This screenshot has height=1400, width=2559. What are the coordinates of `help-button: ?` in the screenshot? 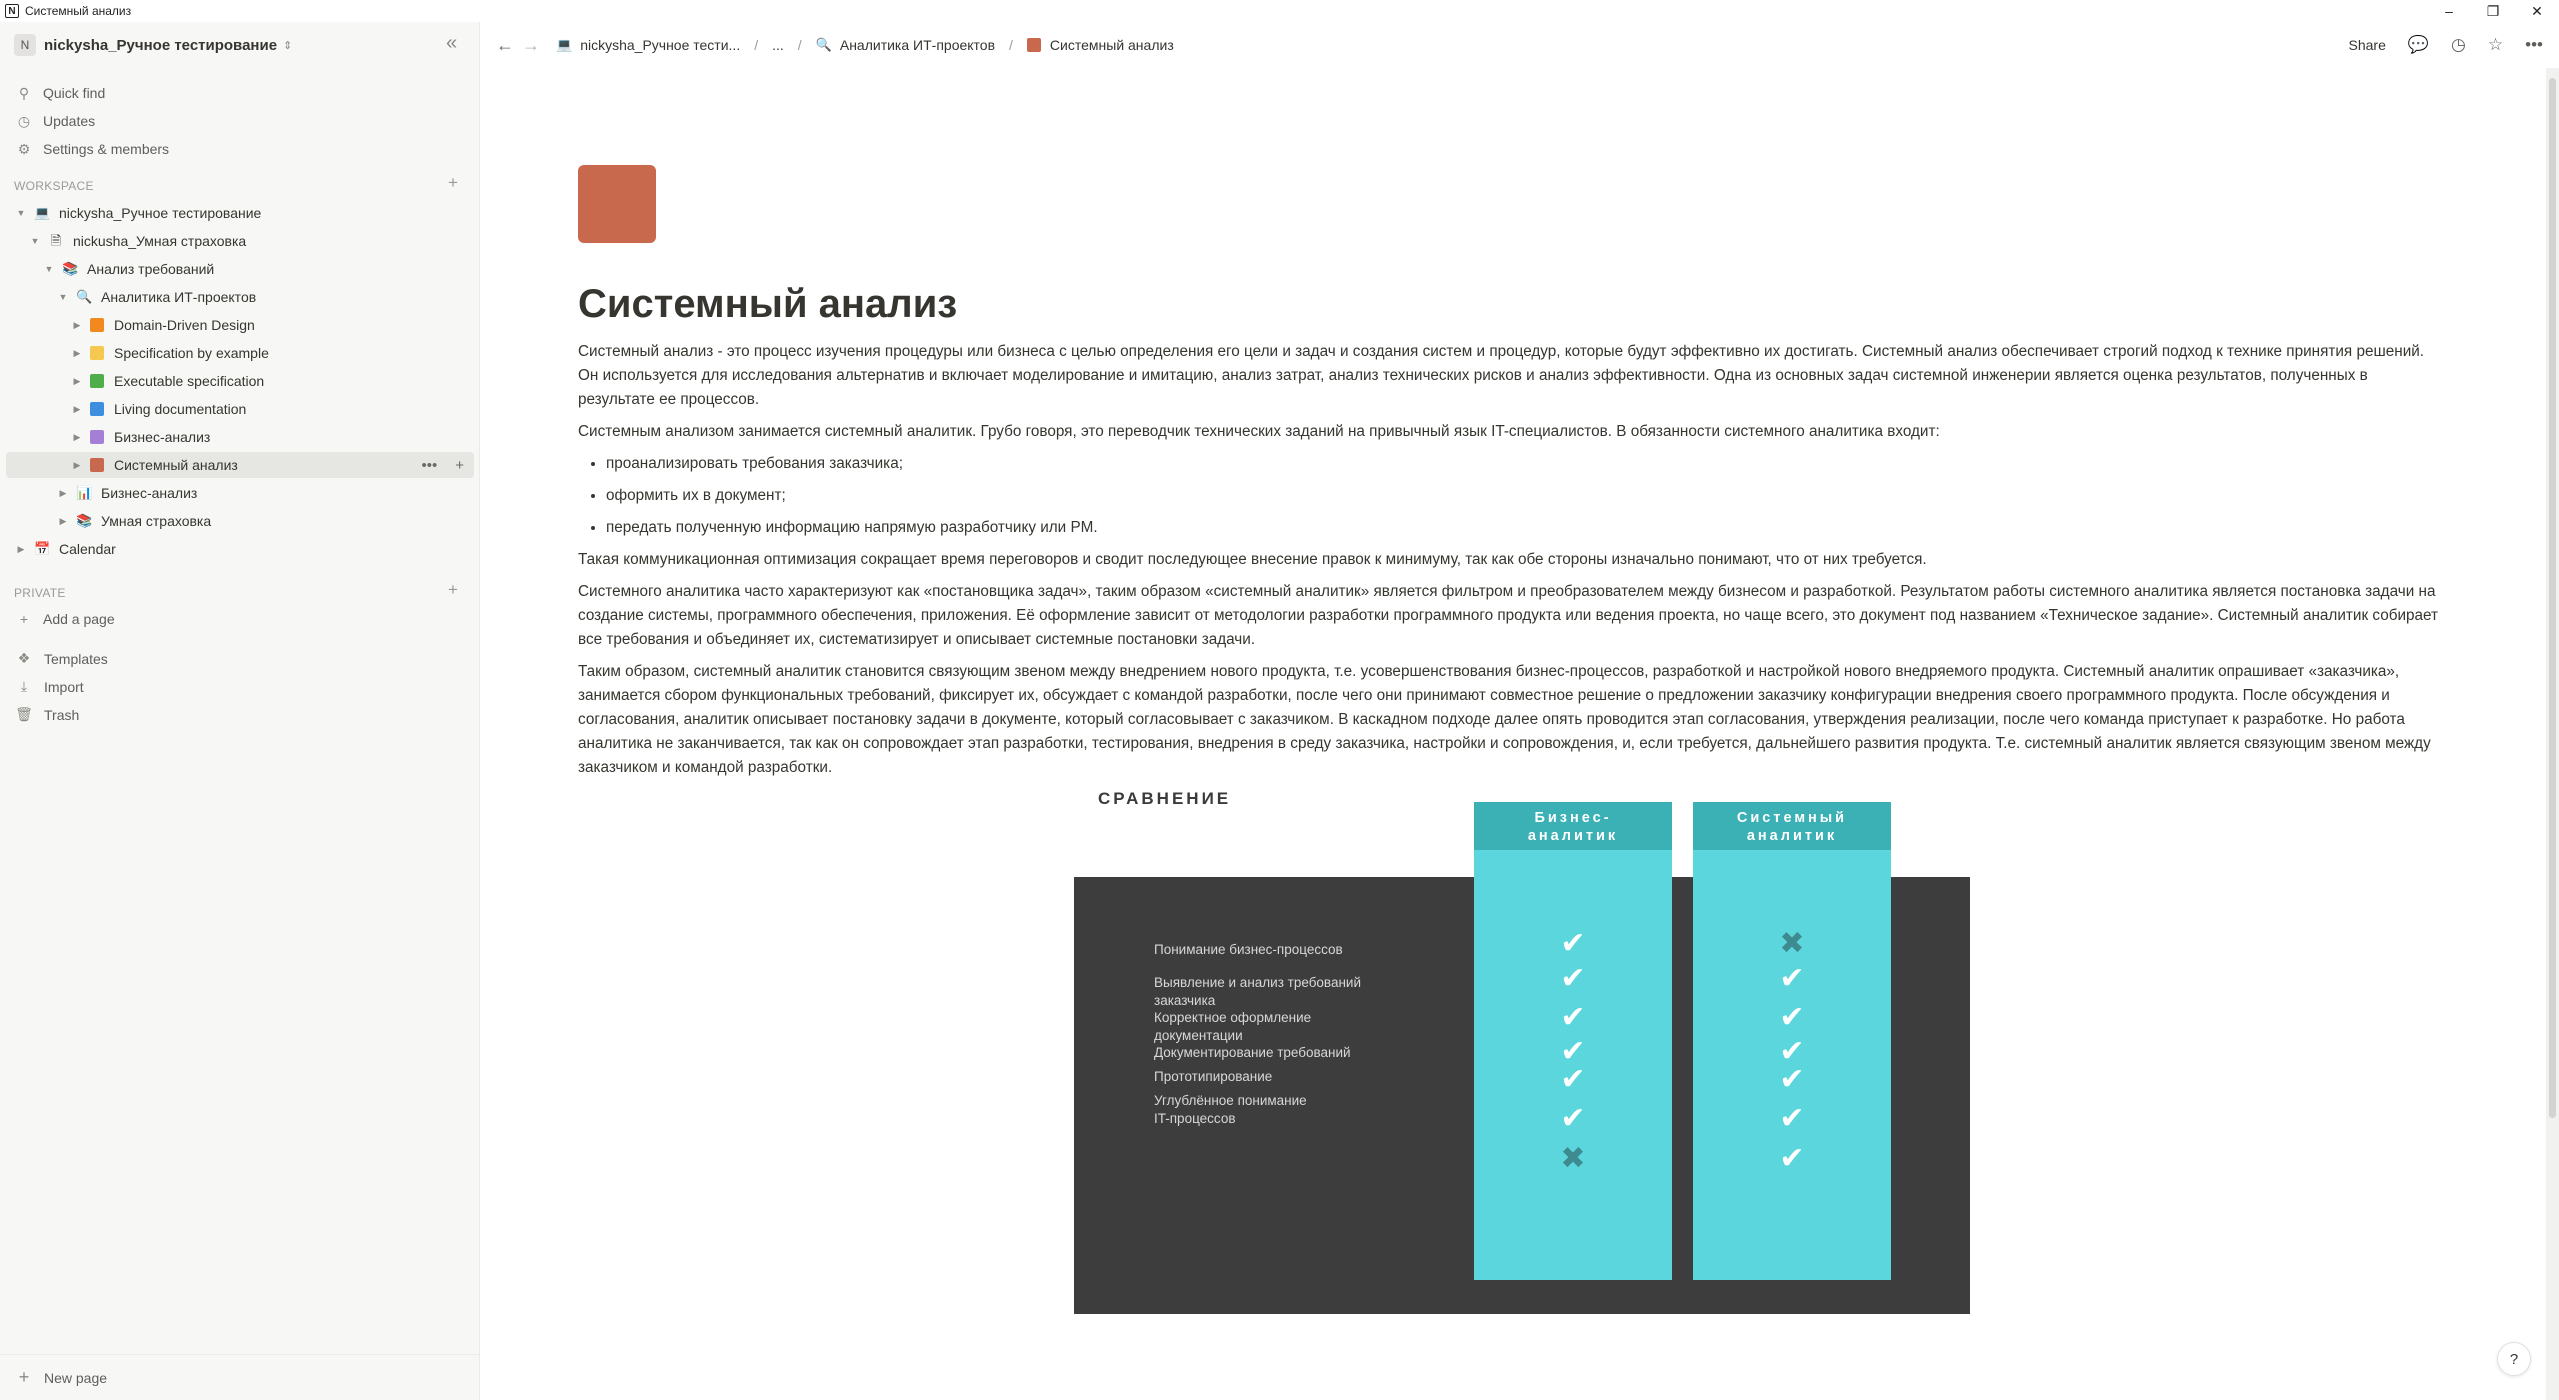 It's located at (2514, 1359).